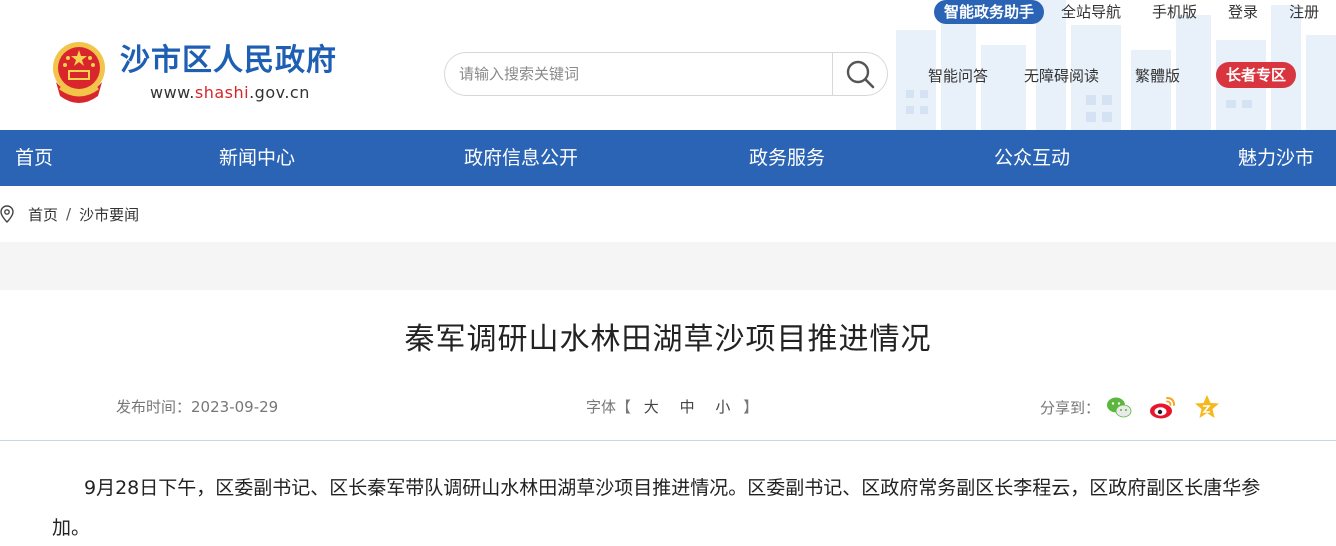  I want to click on font-medium-button: 中, so click(687, 407).